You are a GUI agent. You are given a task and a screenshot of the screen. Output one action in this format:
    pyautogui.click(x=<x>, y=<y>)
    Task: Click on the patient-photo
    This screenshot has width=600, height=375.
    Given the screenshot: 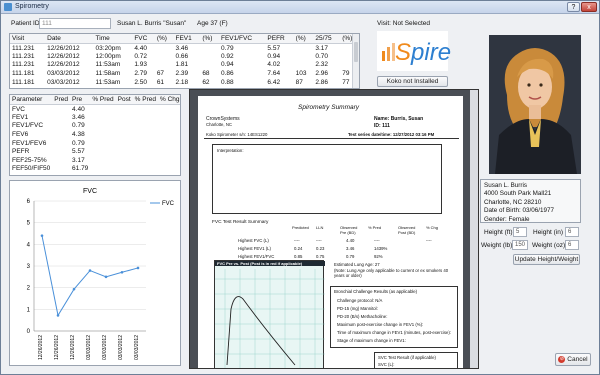 What is the action you would take?
    pyautogui.click(x=535, y=104)
    